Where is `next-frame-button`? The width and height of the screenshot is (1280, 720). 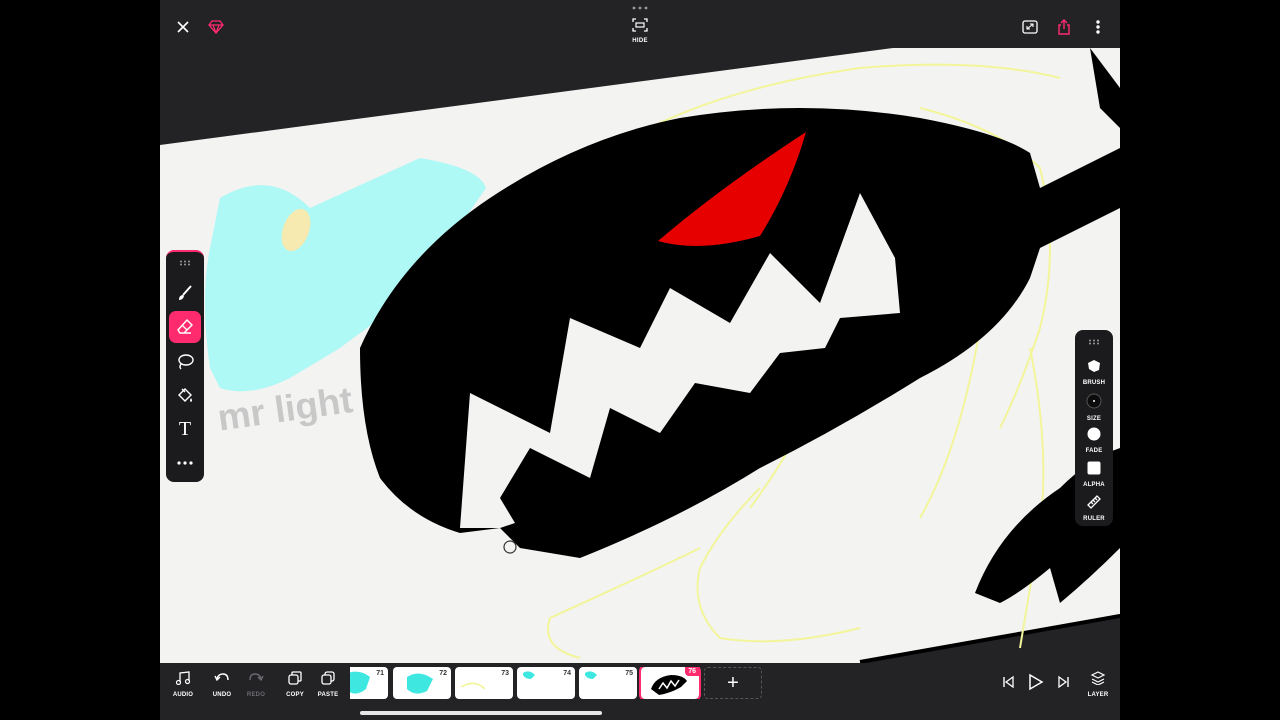 next-frame-button is located at coordinates (1064, 684).